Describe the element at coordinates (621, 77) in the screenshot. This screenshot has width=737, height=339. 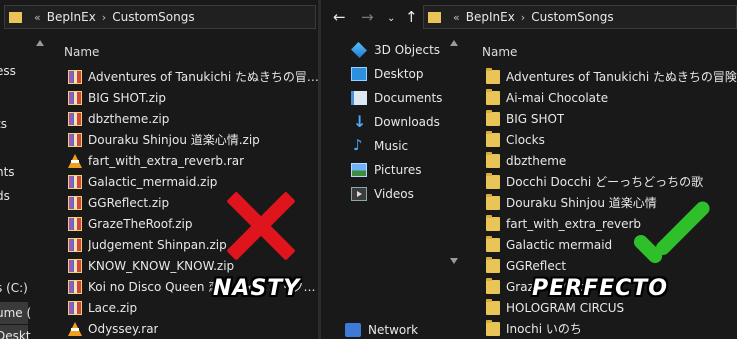
I see `folder-name: Adventures of Tanukichi たぬきちの冒険` at that location.